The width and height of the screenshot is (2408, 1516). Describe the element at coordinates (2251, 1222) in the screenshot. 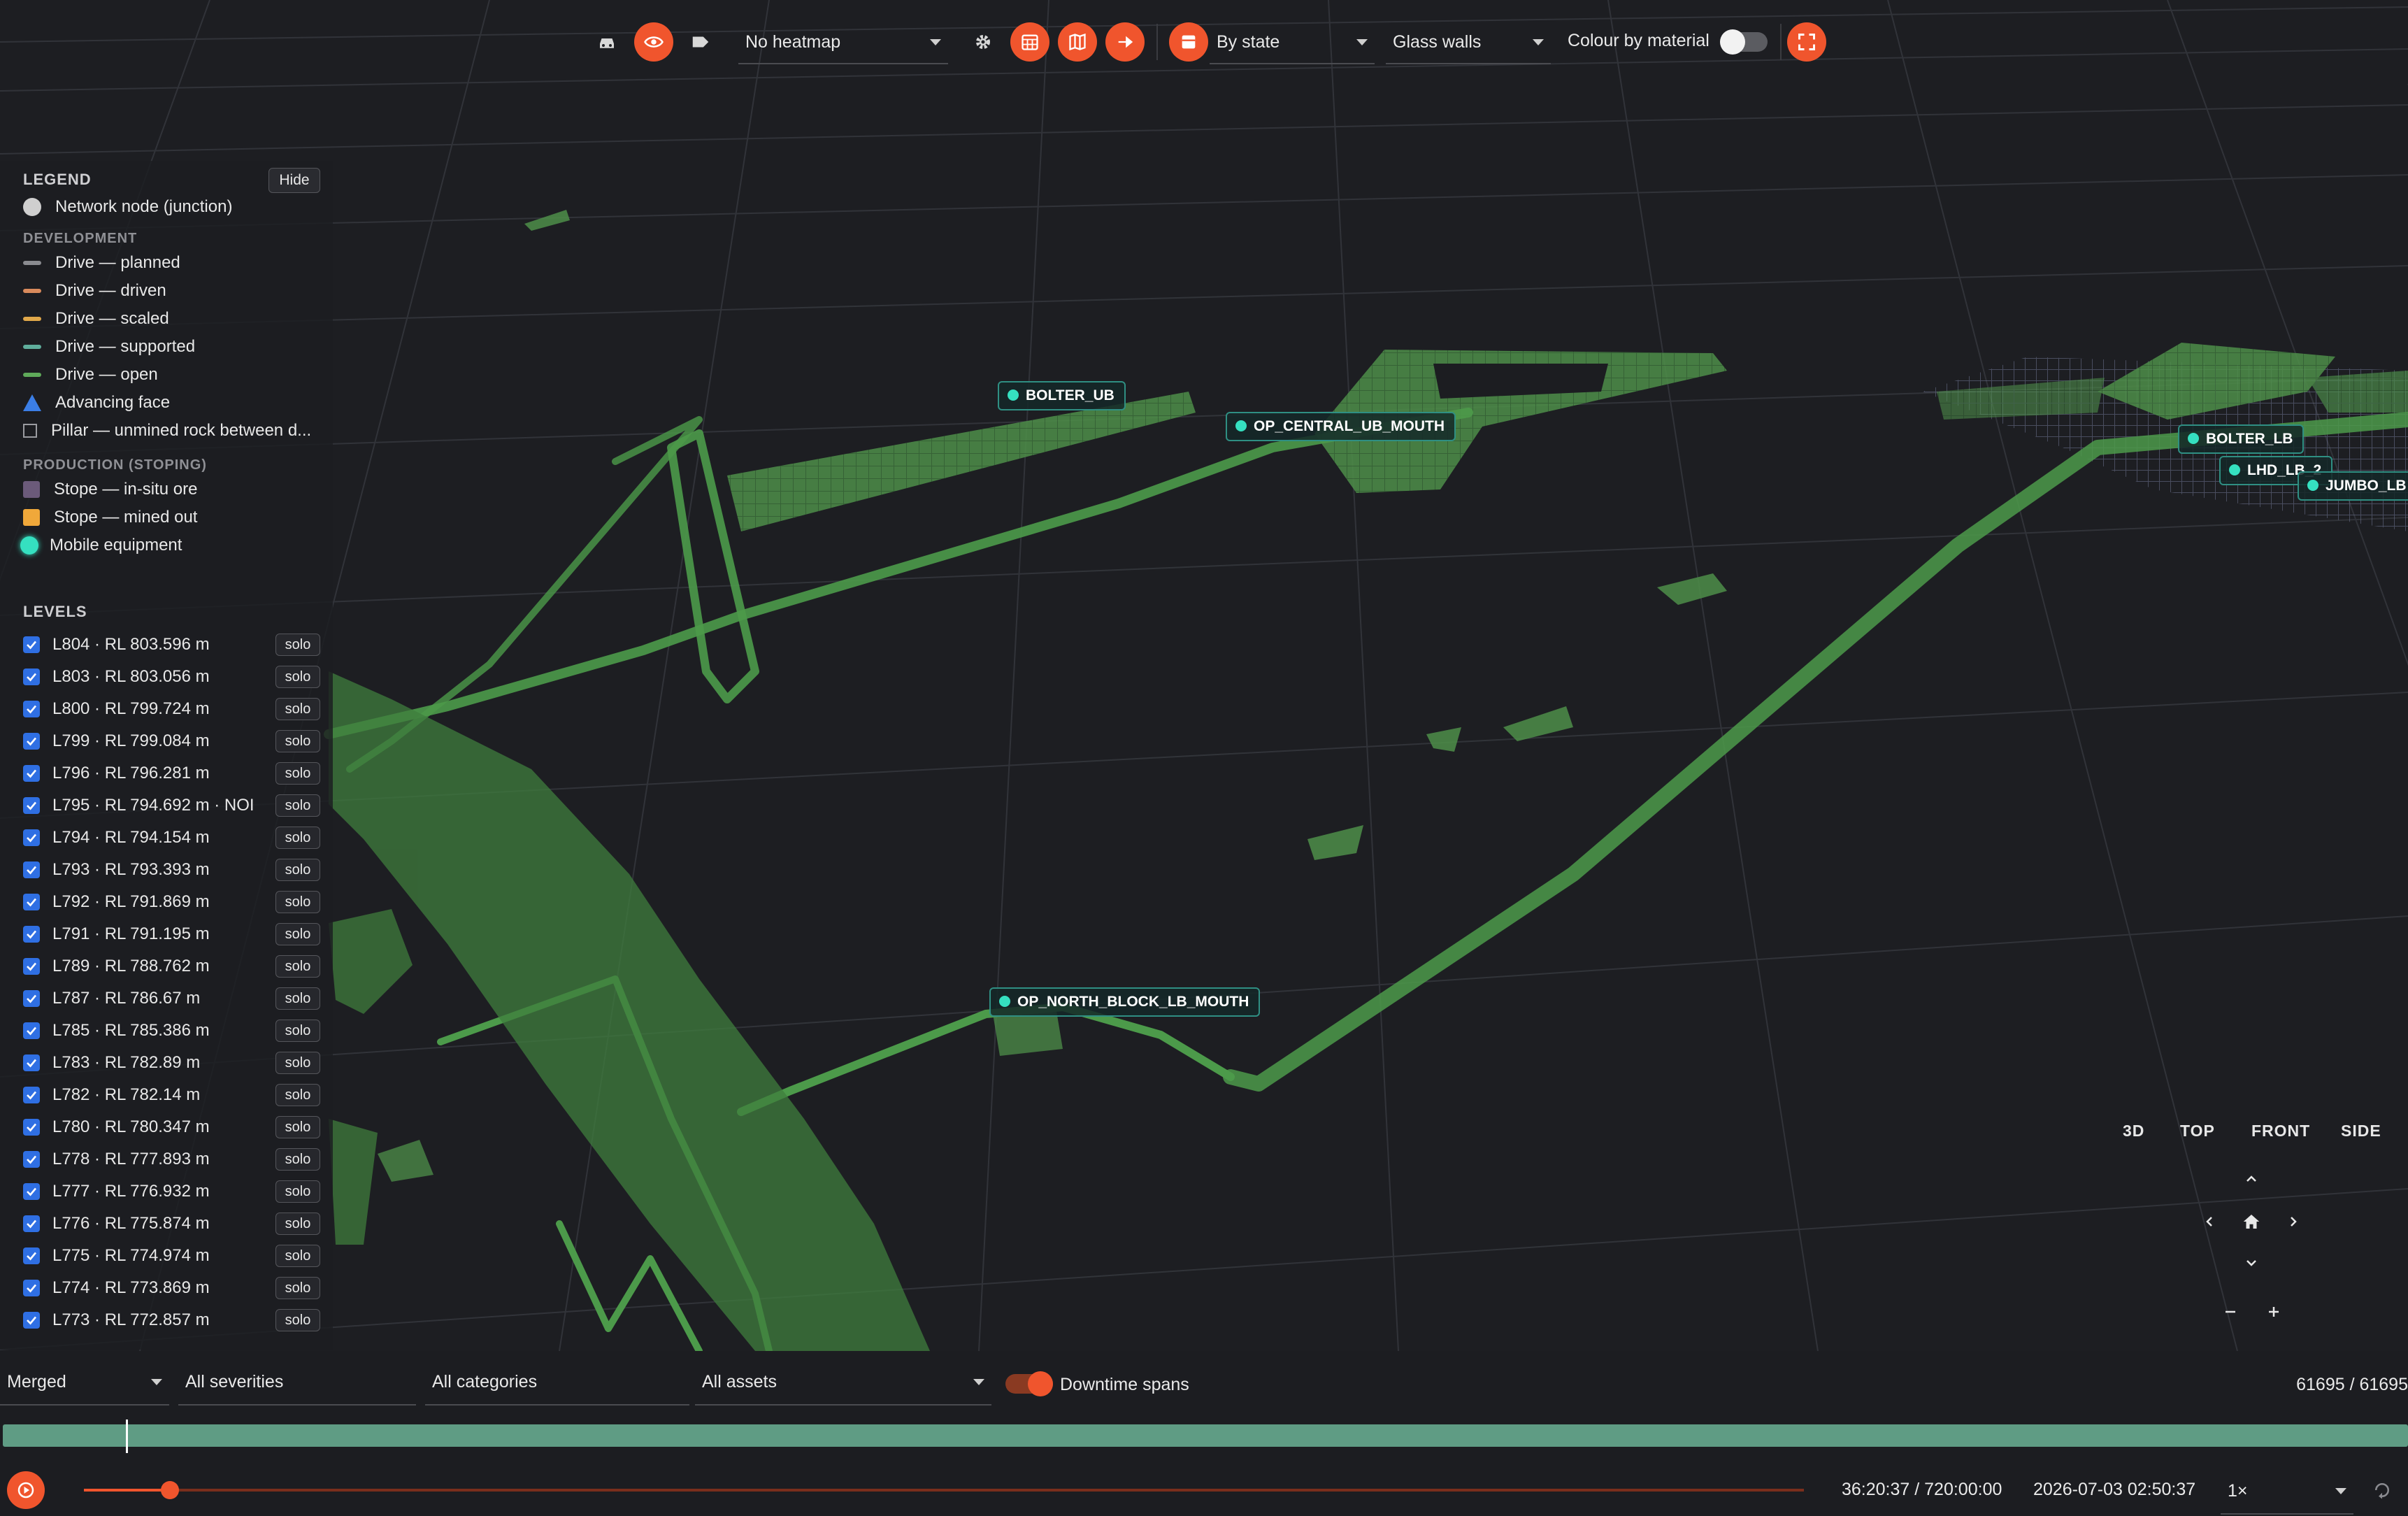

I see `home-icon` at that location.